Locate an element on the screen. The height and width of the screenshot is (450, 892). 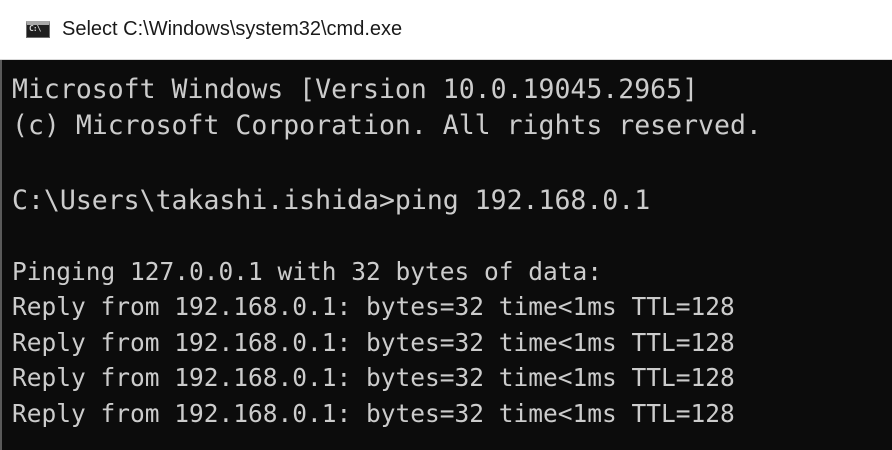
console-line: Pinging 127.0.0.1 with 32 bytes of data: is located at coordinates (307, 271).